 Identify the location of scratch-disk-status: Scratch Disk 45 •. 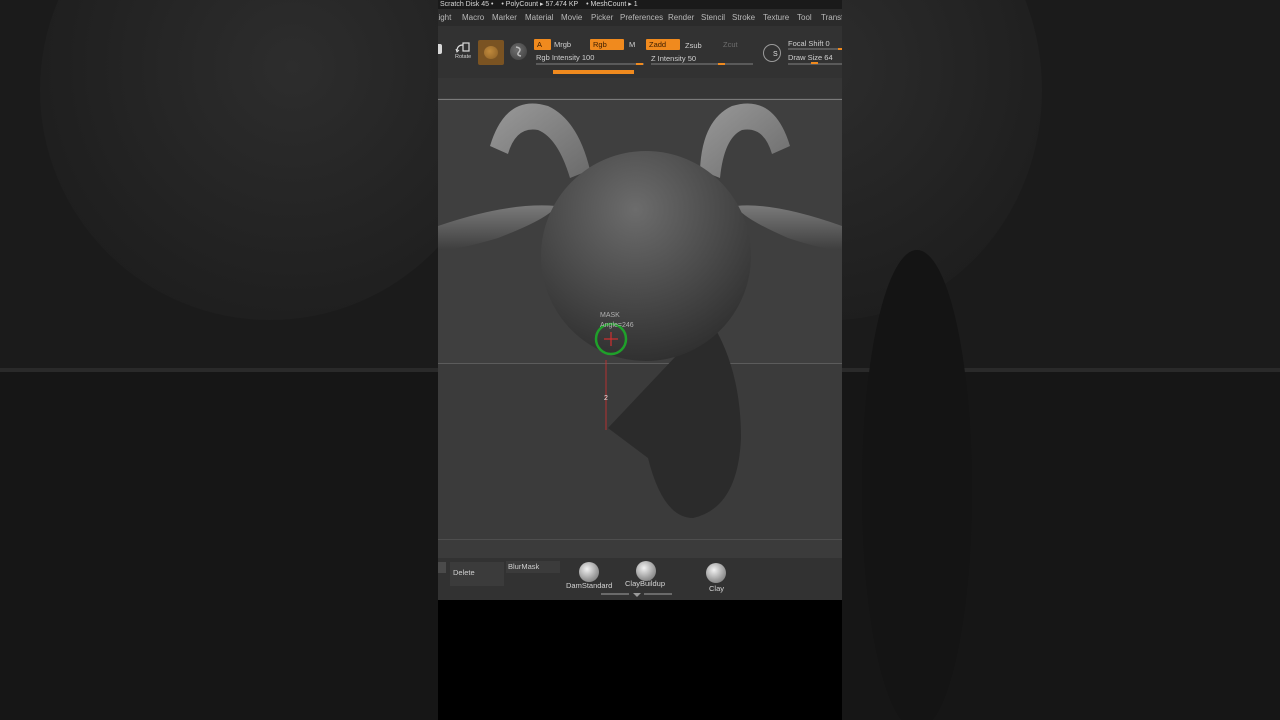
(467, 4).